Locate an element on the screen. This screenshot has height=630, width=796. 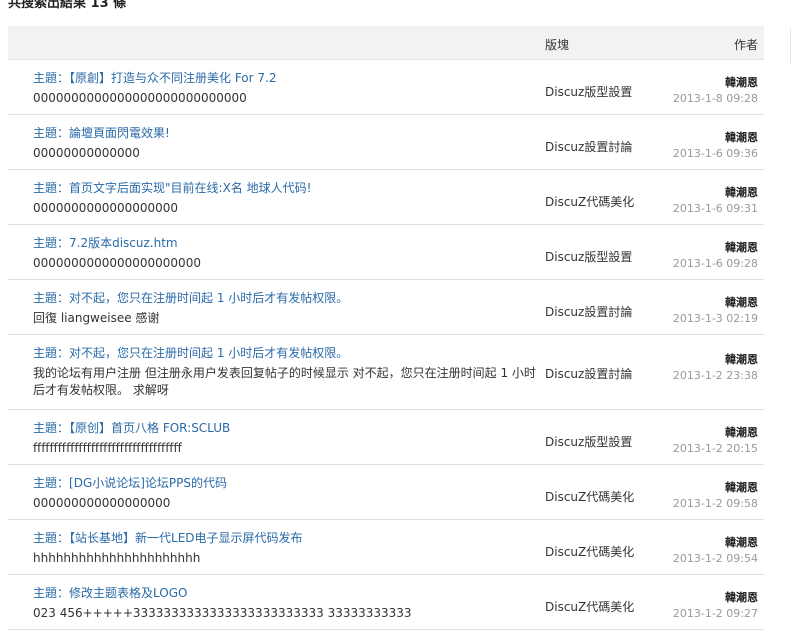
author-cell: 韓潮恩 2013-1-6 09:28 is located at coordinates (715, 256).